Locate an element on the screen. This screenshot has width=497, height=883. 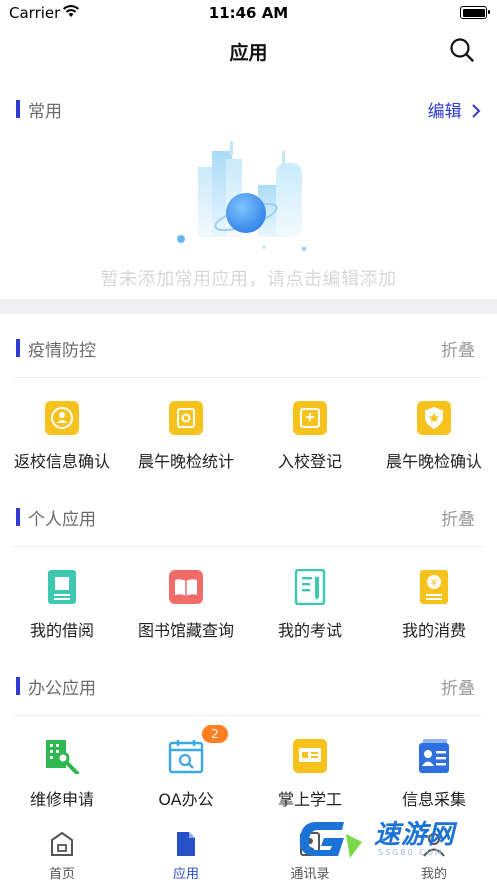
app-label: 图书馆藏查询 is located at coordinates (185, 630).